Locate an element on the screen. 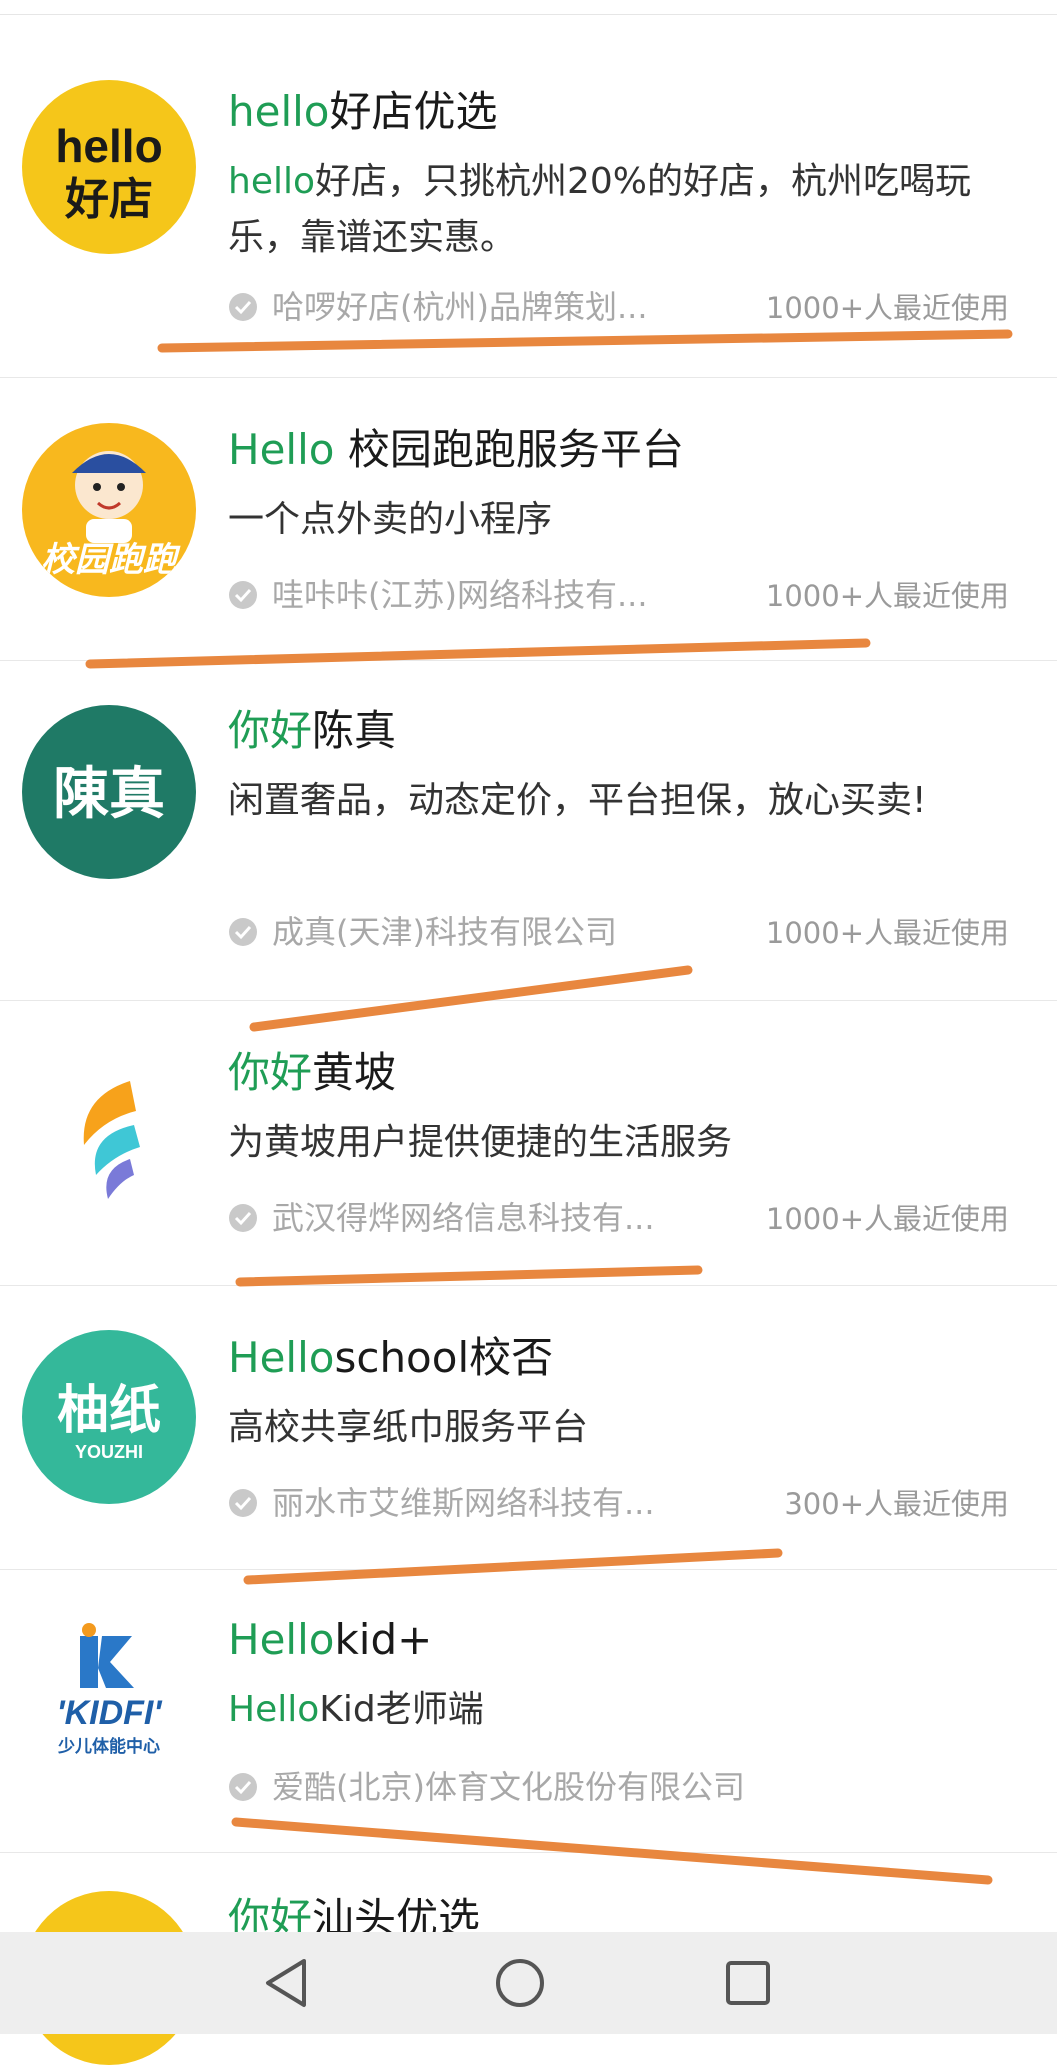 The height and width of the screenshot is (2065, 1057). logo-text: 陳真 is located at coordinates (109, 794).